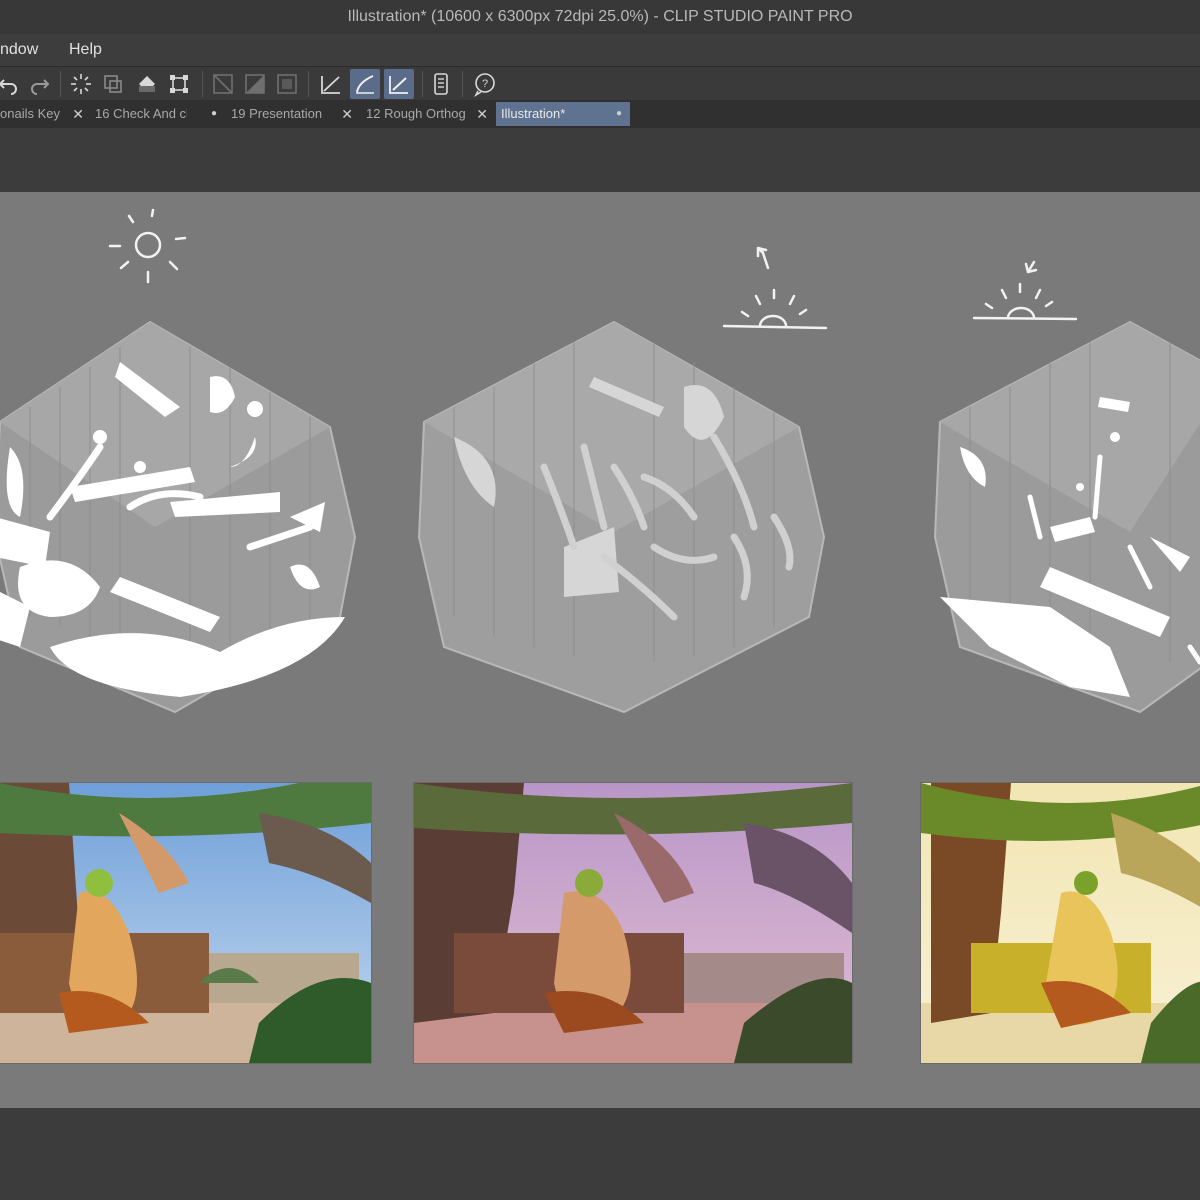  I want to click on render-midday, so click(186, 923).